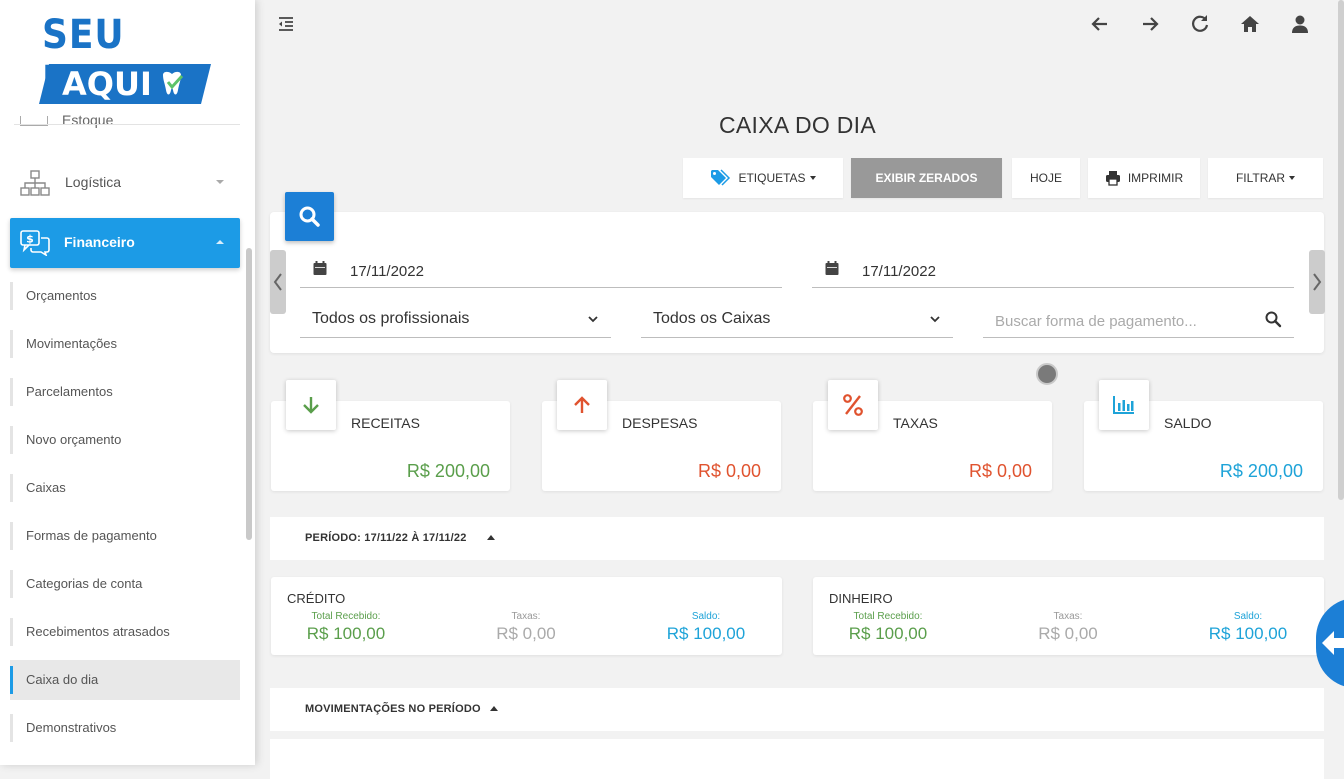  I want to click on sidebar-sub-label: Demonstrativos, so click(71, 727).